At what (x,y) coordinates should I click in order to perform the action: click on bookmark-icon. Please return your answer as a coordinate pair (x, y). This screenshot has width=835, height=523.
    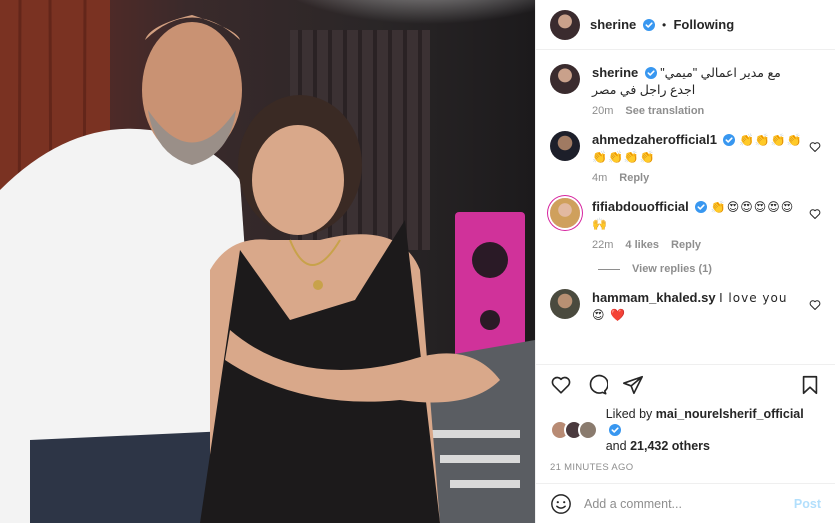
    Looking at the image, I should click on (810, 385).